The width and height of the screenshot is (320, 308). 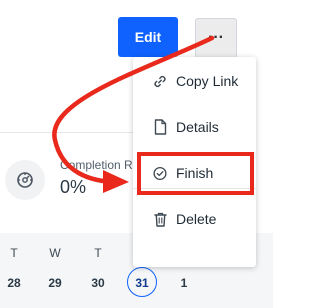 I want to click on menu-item-copy-link: Copy Link, so click(x=194, y=81).